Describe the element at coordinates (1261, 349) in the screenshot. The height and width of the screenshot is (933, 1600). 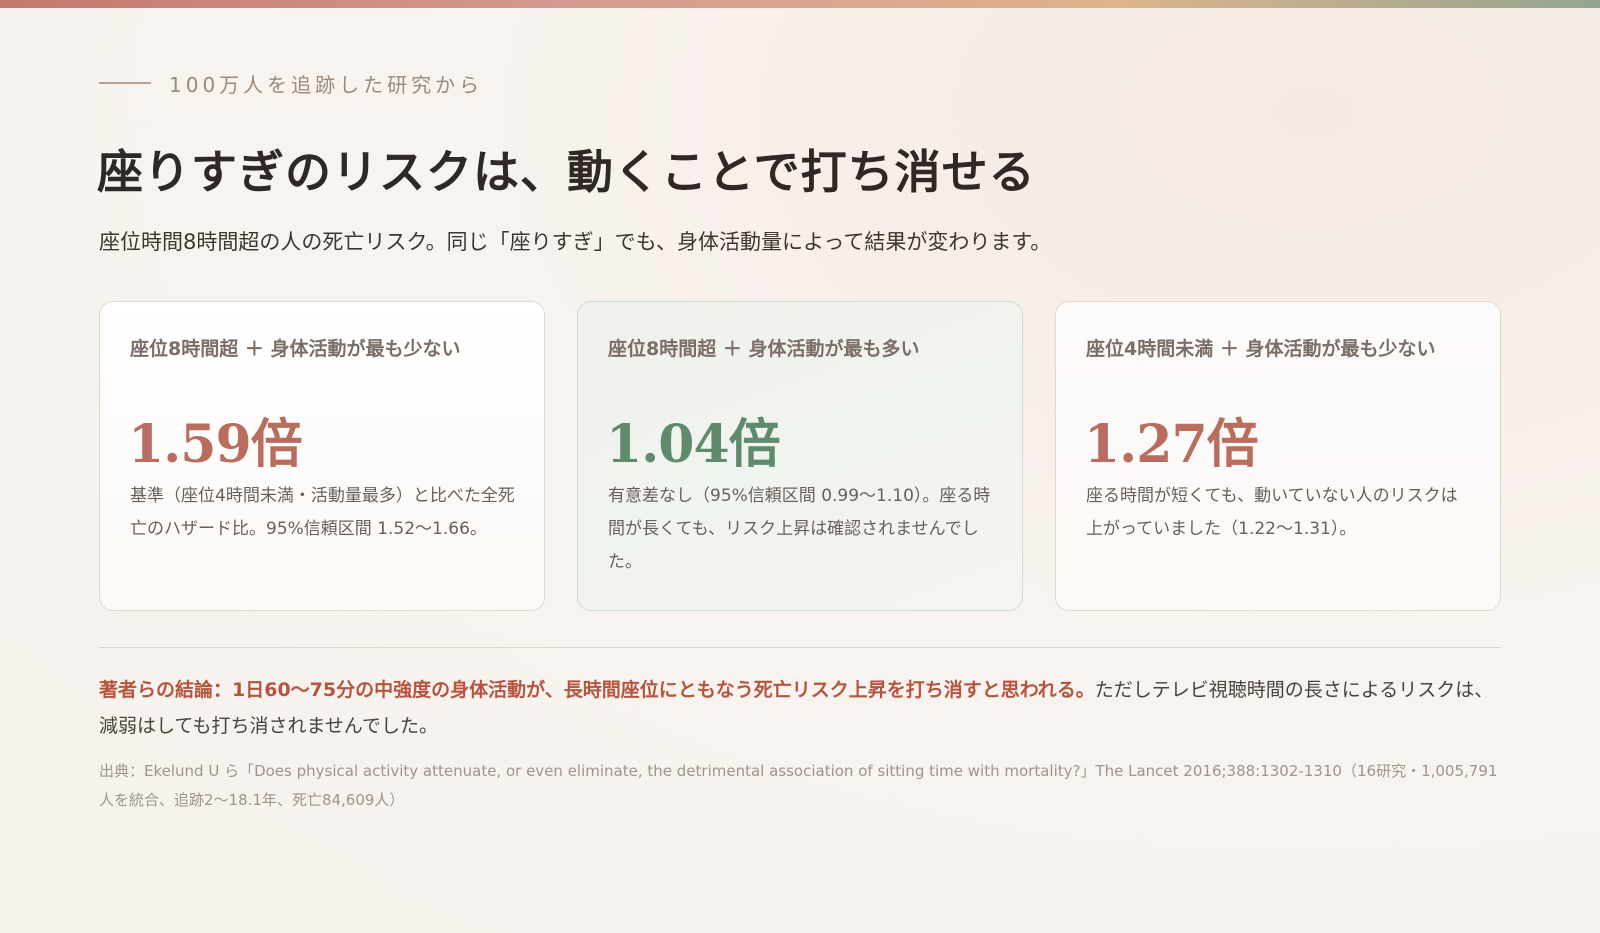
I see `card-label: 座位4時間未満 ＋ 身体活動が最も少ない` at that location.